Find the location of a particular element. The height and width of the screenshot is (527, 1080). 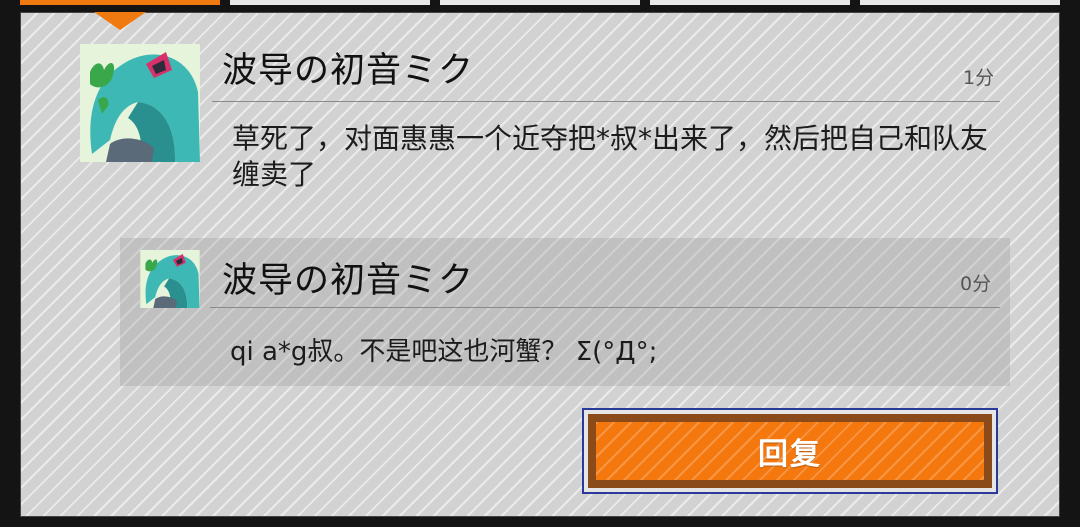

reply-button-face: 回复 is located at coordinates (790, 451).